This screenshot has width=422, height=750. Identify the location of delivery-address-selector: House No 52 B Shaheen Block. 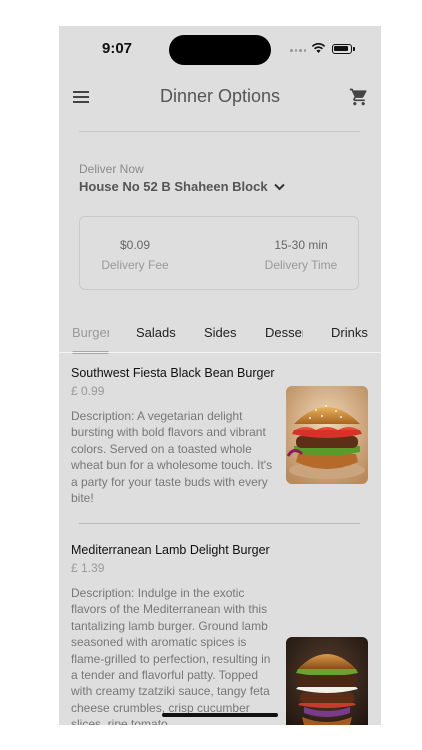
(182, 186).